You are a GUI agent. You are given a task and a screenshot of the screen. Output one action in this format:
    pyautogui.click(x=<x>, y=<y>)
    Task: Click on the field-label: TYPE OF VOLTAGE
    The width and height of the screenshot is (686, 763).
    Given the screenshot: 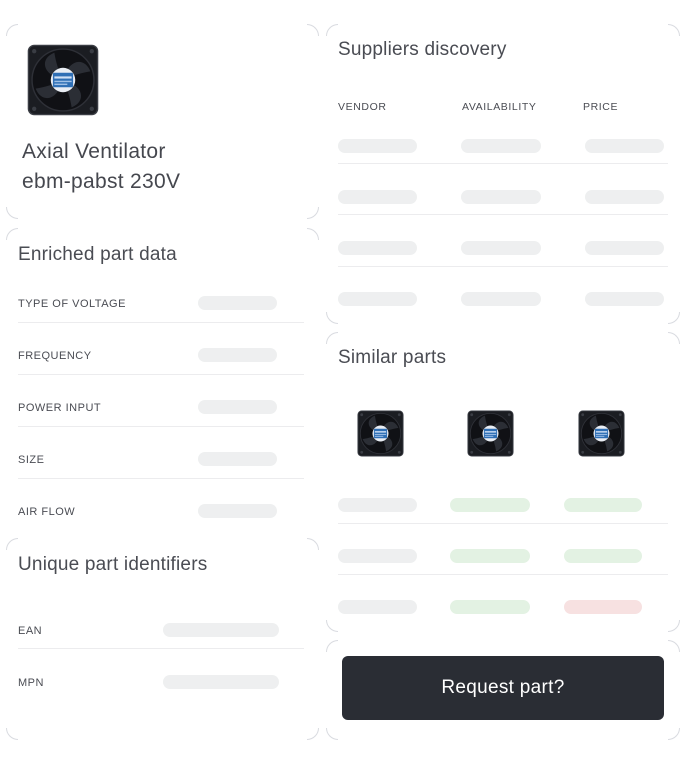 What is the action you would take?
    pyautogui.click(x=72, y=304)
    